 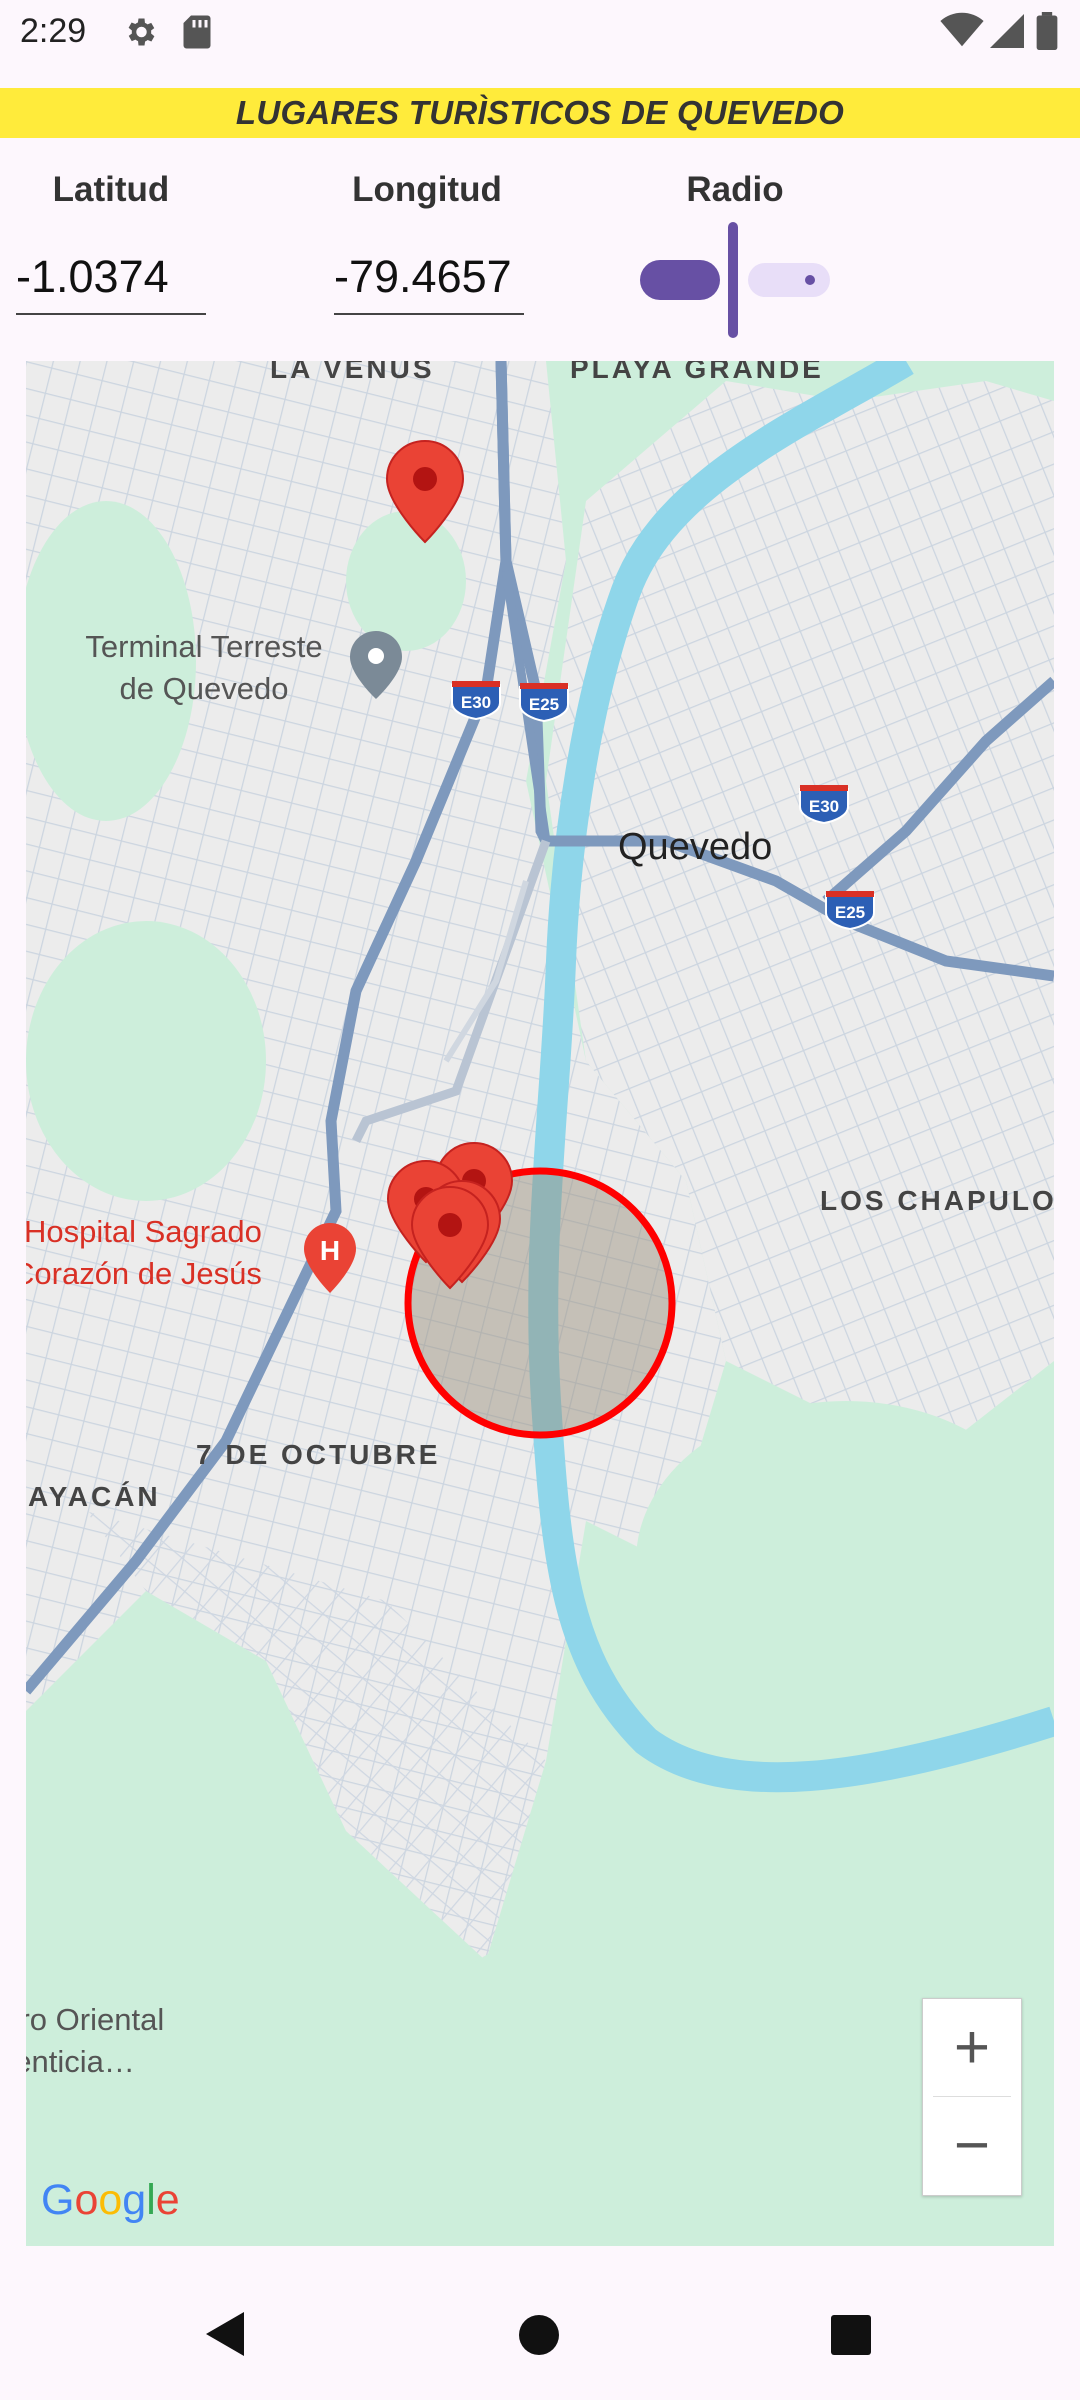 What do you see at coordinates (144, 1273) in the screenshot?
I see `poi-label-hospital-line2: Corazón de Jesús` at bounding box center [144, 1273].